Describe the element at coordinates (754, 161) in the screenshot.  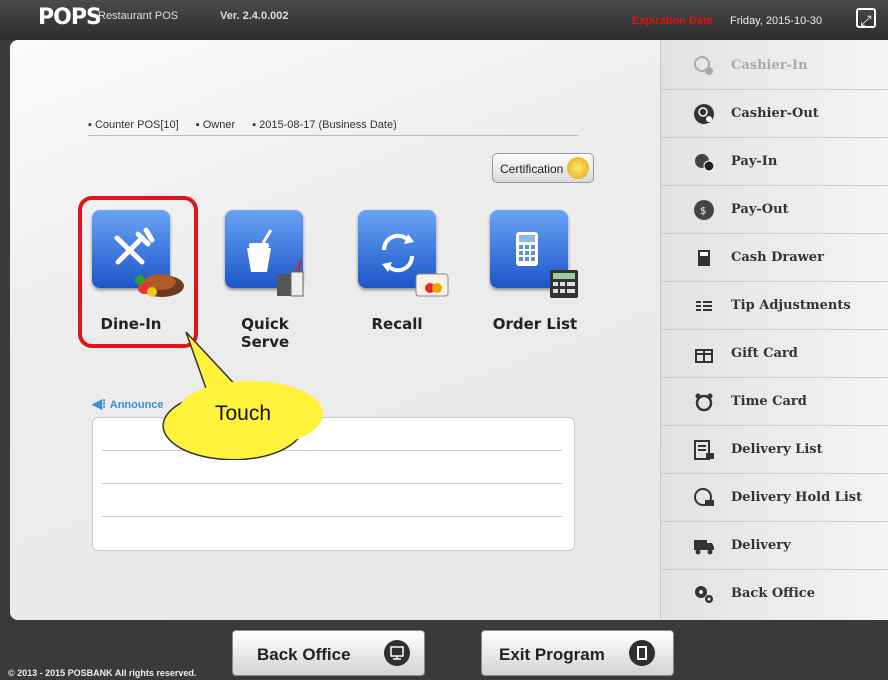
I see `sidebar-item-label: Pay-In` at that location.